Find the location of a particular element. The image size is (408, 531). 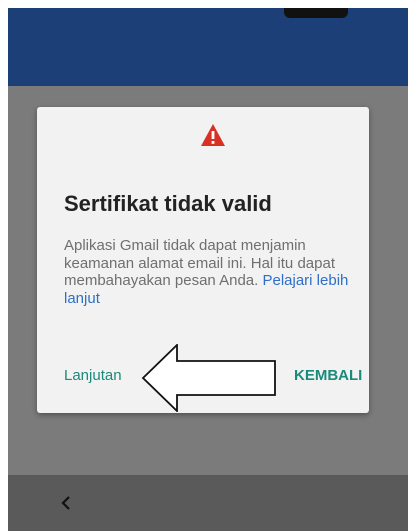

app-bar is located at coordinates (208, 47).